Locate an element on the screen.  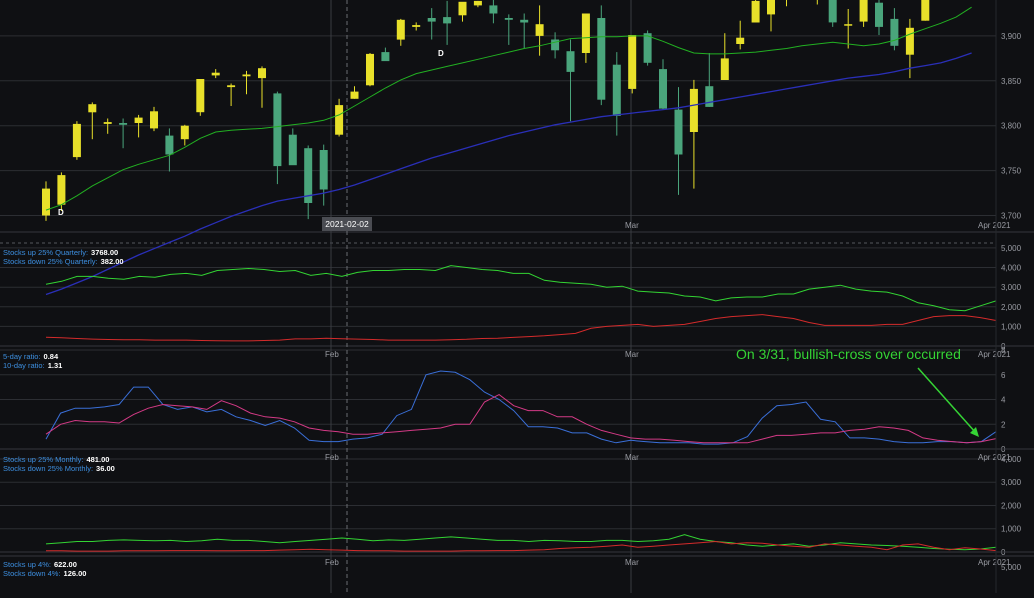
ratio-y-tick: 4 is located at coordinates (1003, 400).